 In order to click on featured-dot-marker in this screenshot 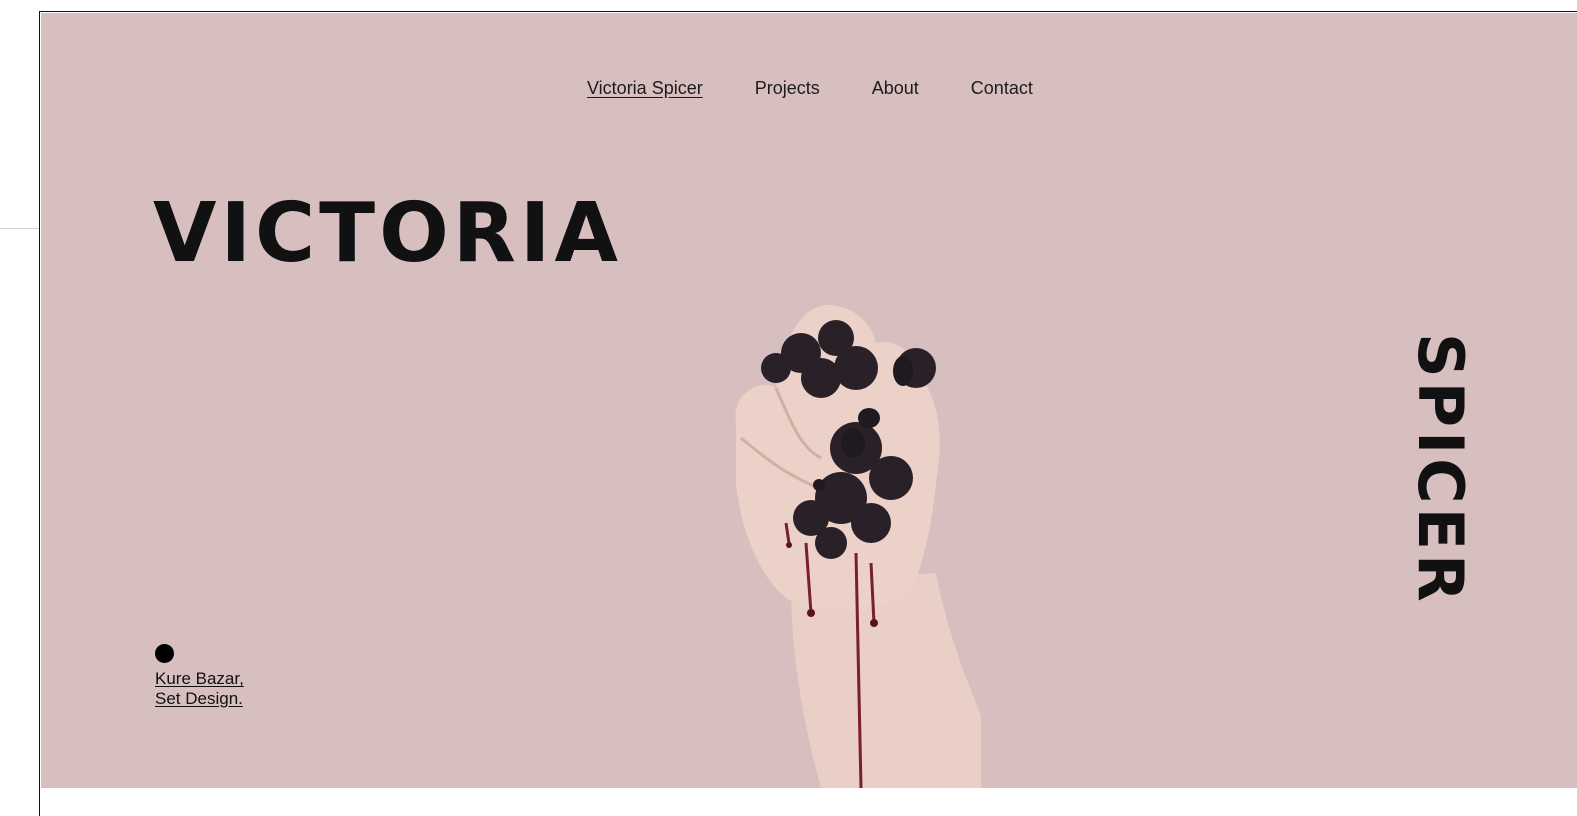, I will do `click(164, 653)`.